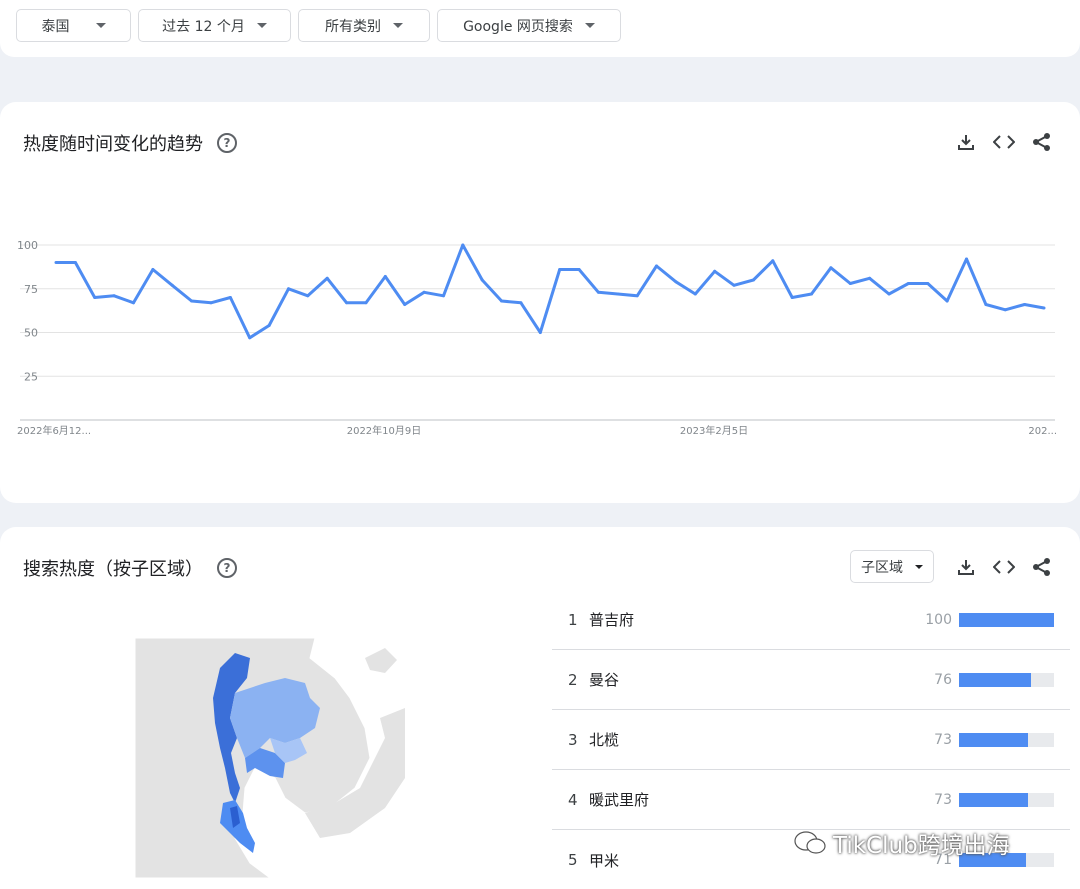  I want to click on list-item: 1 普吉府 100, so click(811, 620).